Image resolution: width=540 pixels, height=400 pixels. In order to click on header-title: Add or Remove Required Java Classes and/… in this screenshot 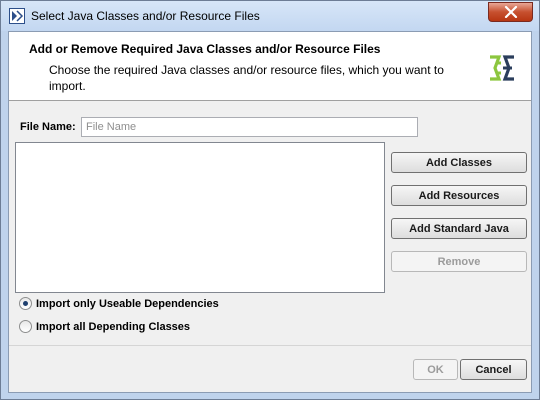, I will do `click(205, 49)`.